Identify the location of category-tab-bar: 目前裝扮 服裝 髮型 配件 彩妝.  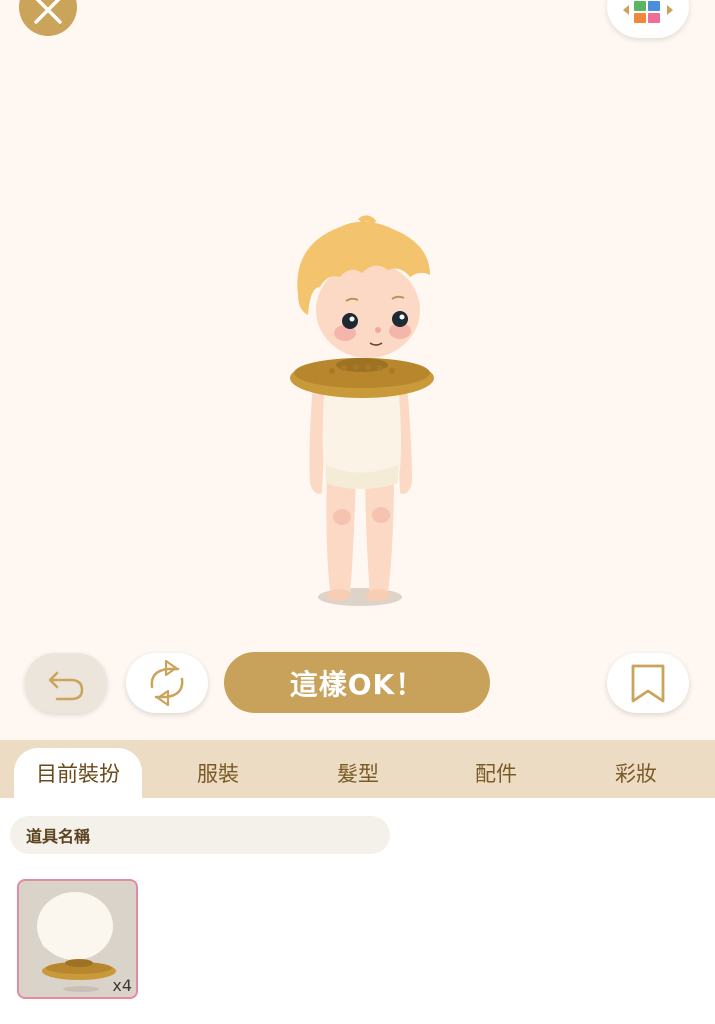
(357, 769).